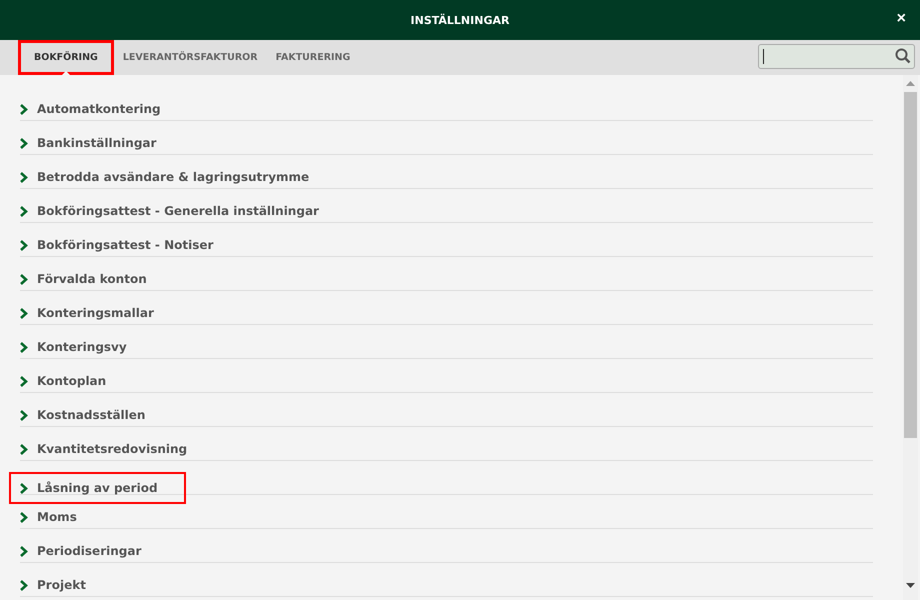 The image size is (920, 600). I want to click on settings-item: Periodiseringar, so click(80, 551).